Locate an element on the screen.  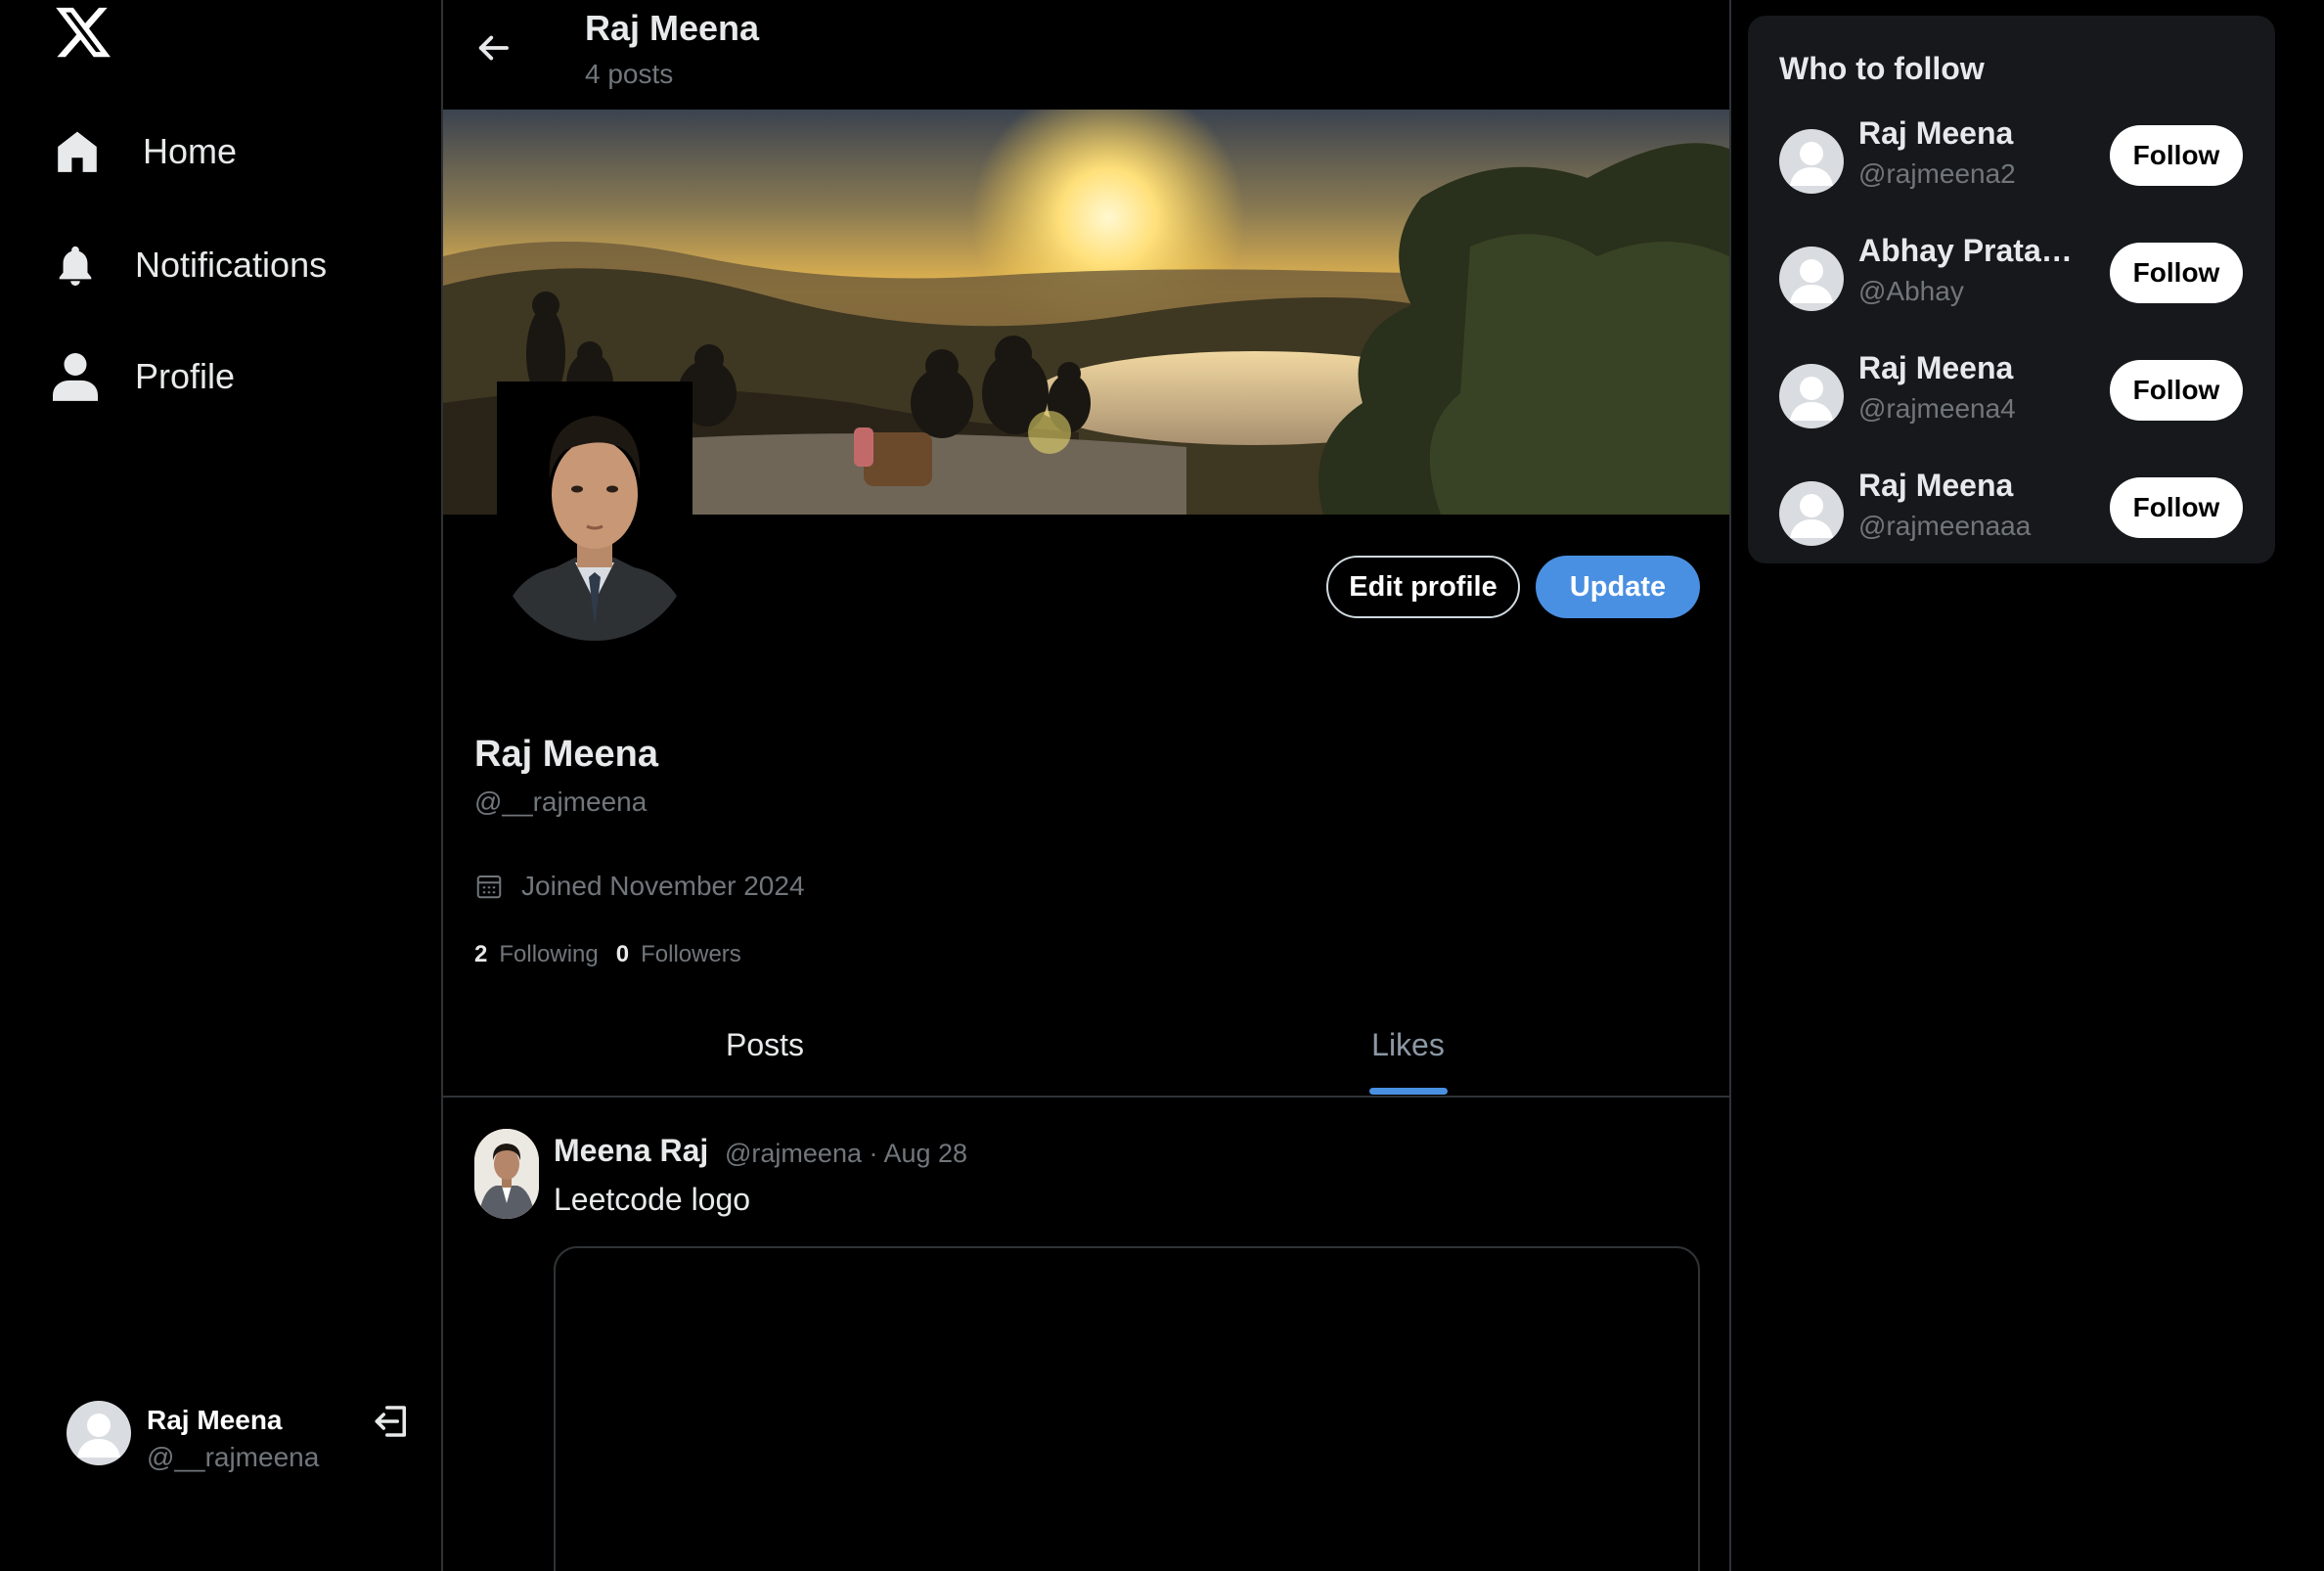
profile-header: Raj Meena 4 posts is located at coordinates (1086, 55).